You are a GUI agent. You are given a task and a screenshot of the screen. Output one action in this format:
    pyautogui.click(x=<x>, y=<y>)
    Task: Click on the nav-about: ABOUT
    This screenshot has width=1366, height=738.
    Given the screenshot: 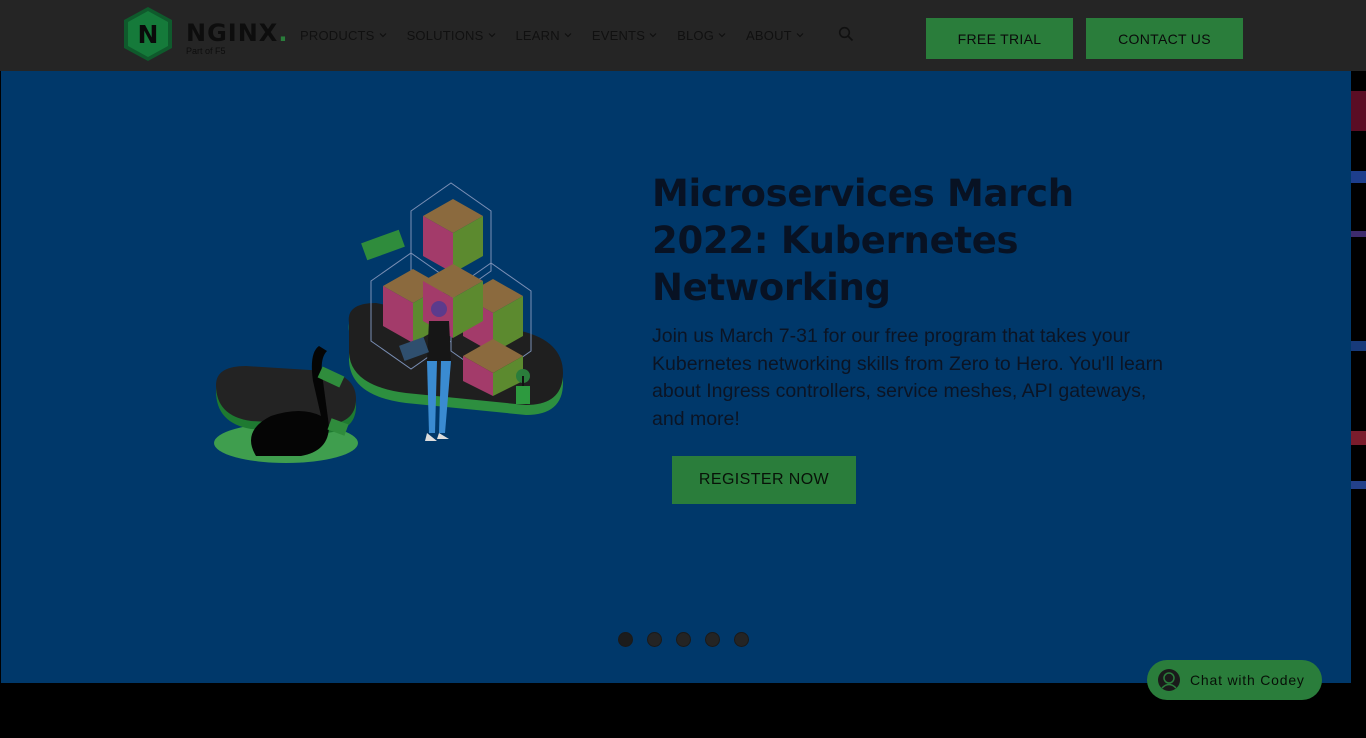 What is the action you would take?
    pyautogui.click(x=775, y=35)
    